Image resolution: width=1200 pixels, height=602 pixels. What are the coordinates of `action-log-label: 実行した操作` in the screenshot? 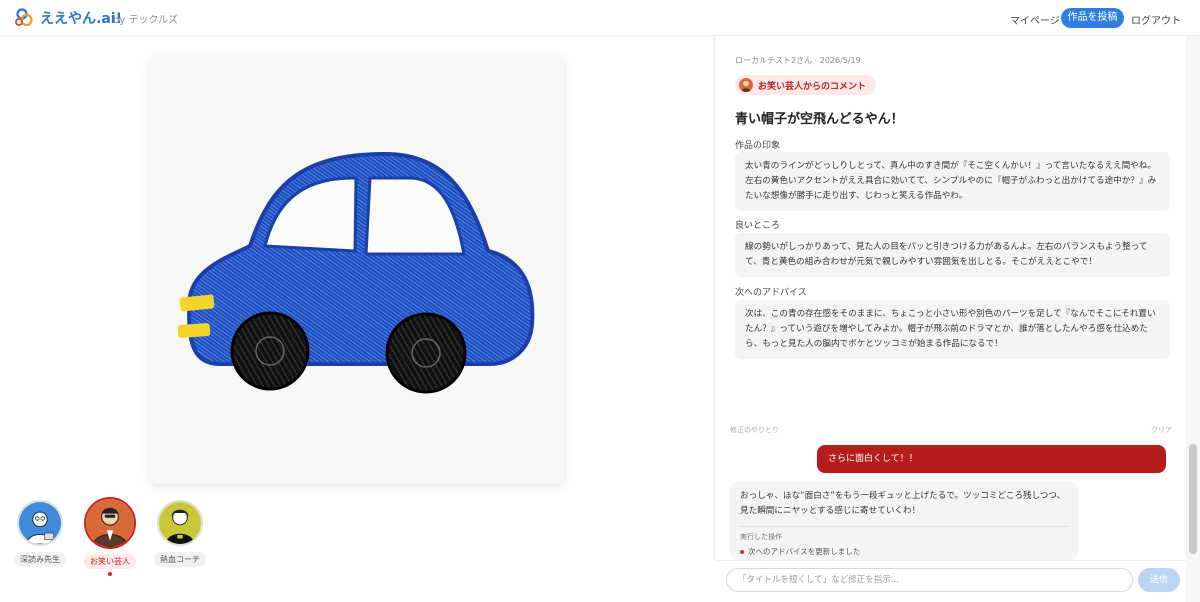 It's located at (904, 534).